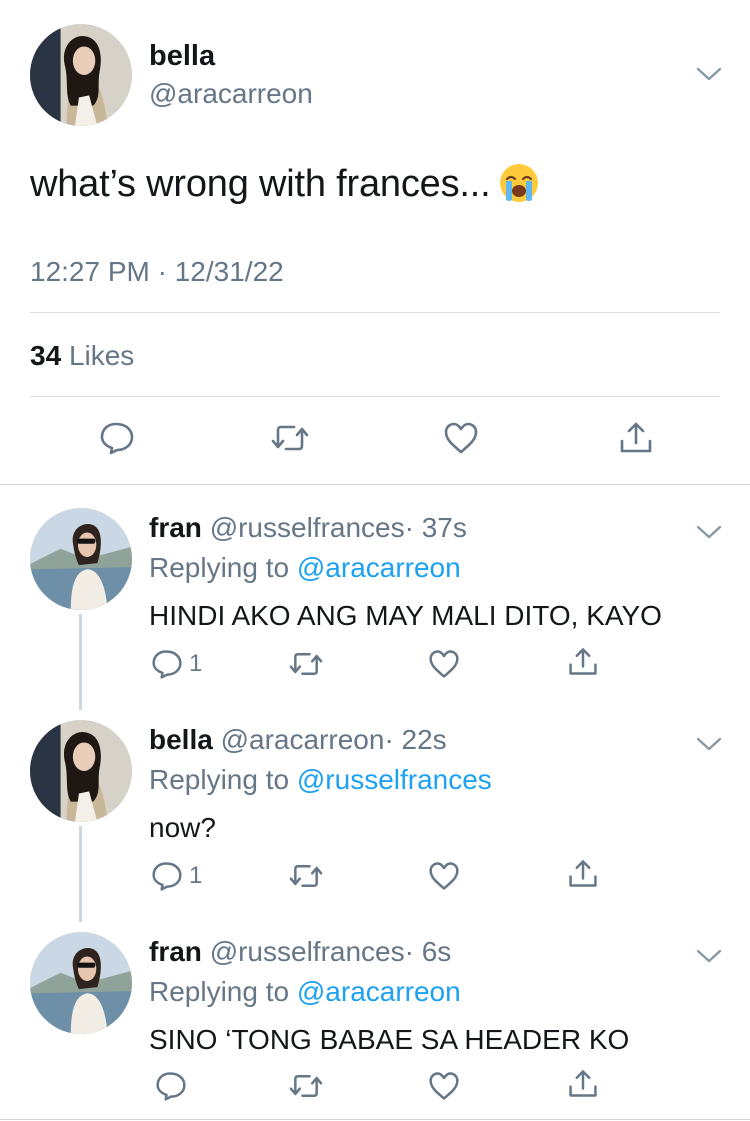  I want to click on crying-face-emoji-icon, so click(519, 183).